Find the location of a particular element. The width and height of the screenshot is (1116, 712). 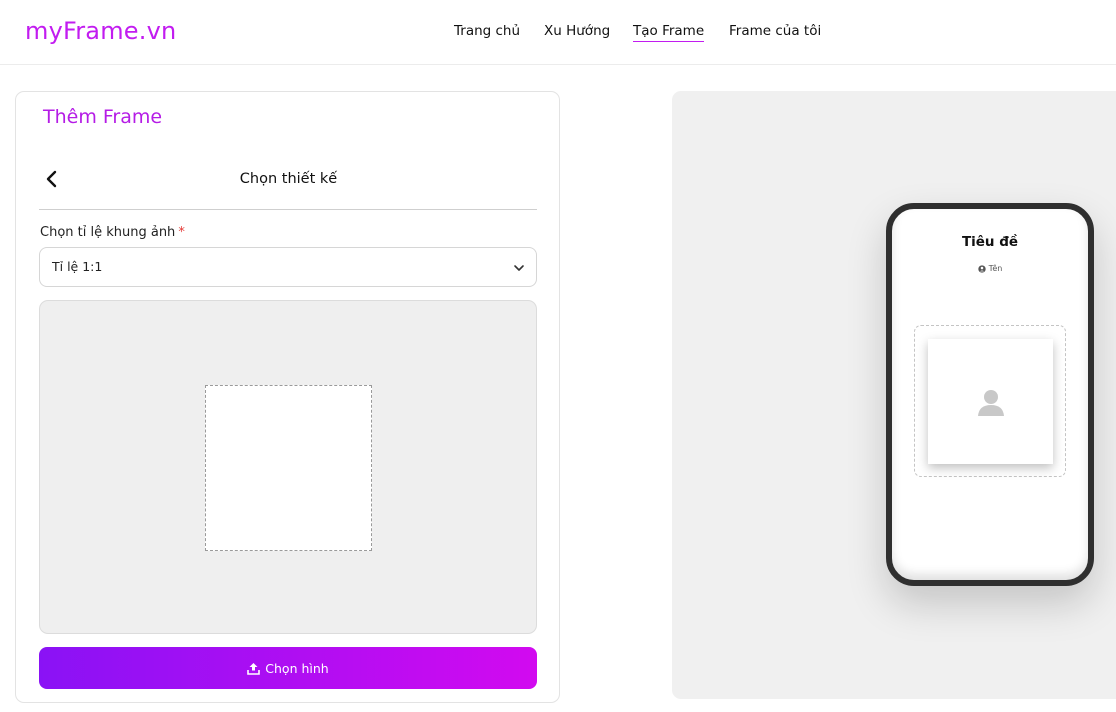

frame-outline is located at coordinates (990, 401).